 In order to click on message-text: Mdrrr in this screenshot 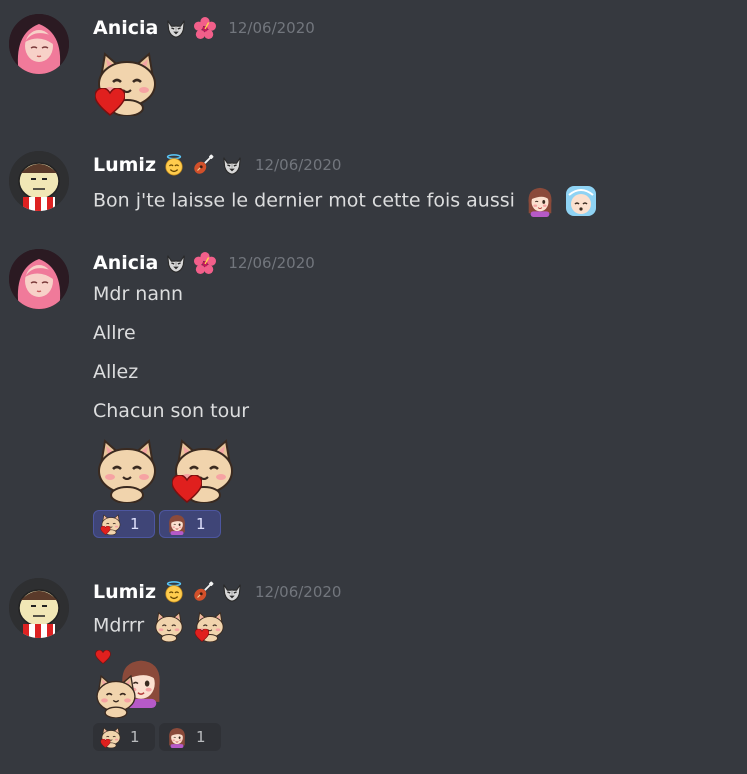, I will do `click(119, 625)`.